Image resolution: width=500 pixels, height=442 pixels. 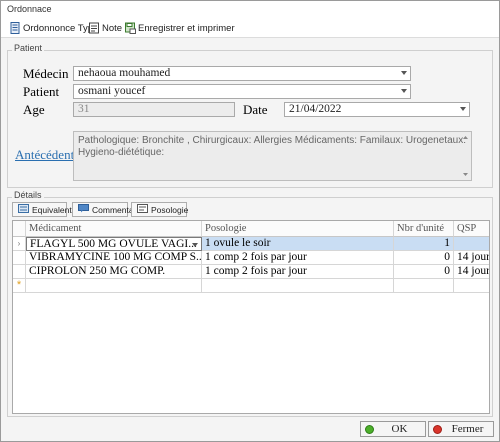 I want to click on grid-indicator-header, so click(x=19, y=229).